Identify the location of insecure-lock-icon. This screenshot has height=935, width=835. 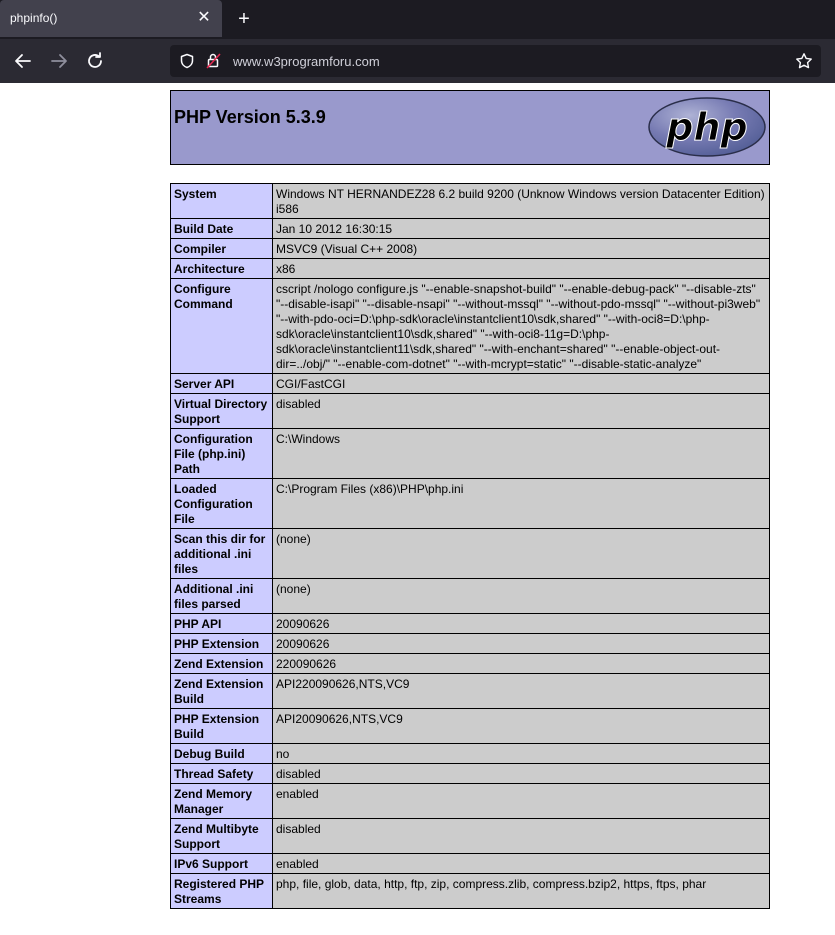
(214, 61).